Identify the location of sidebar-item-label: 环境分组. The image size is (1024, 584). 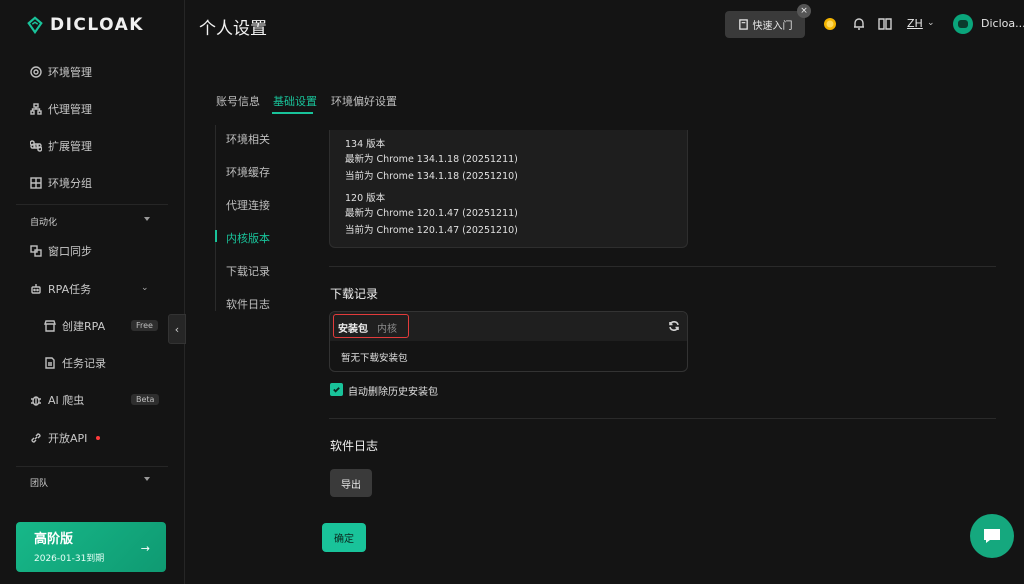
(70, 183).